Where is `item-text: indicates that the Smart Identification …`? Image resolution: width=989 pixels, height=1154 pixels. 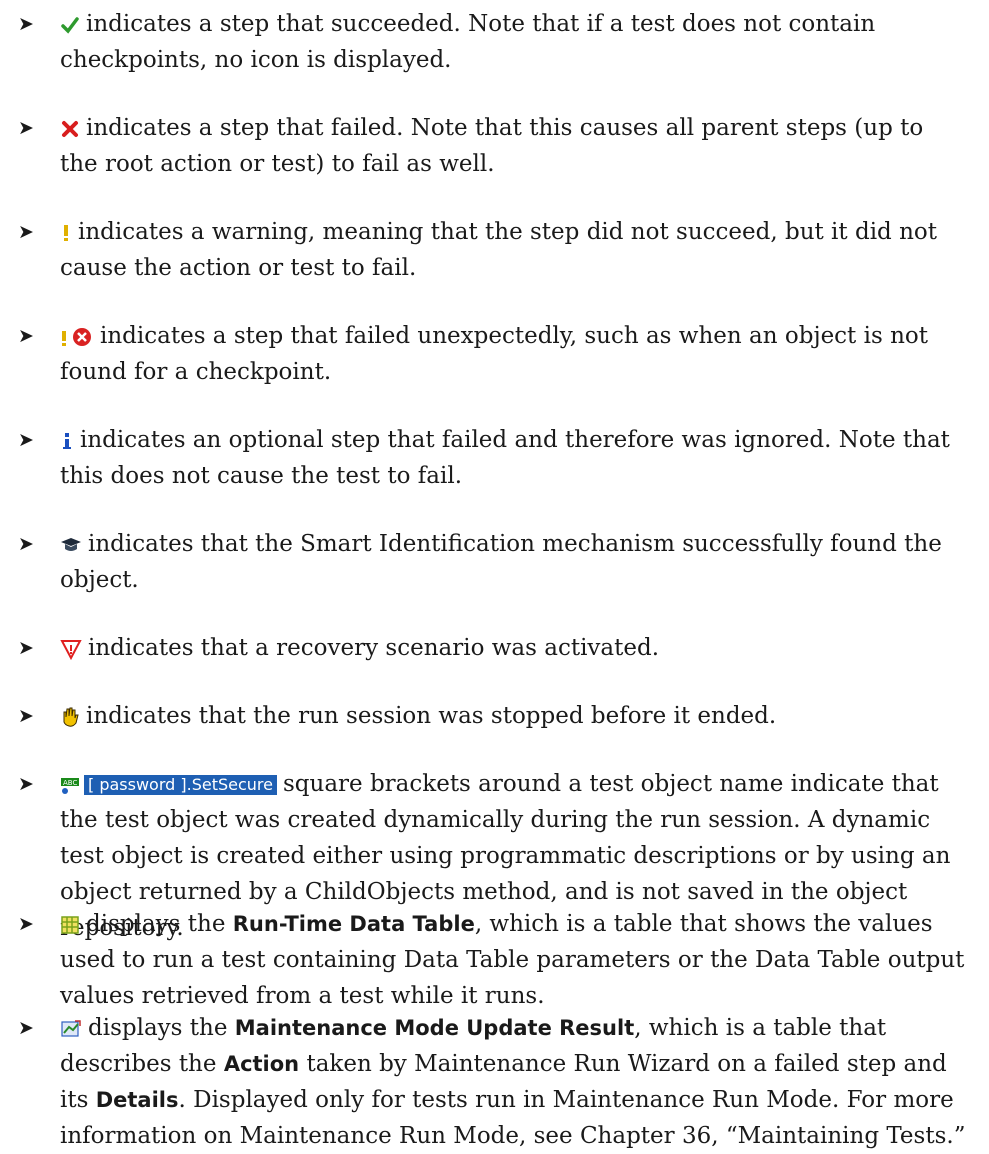
item-text: indicates that the Smart Identification … is located at coordinates (501, 562).